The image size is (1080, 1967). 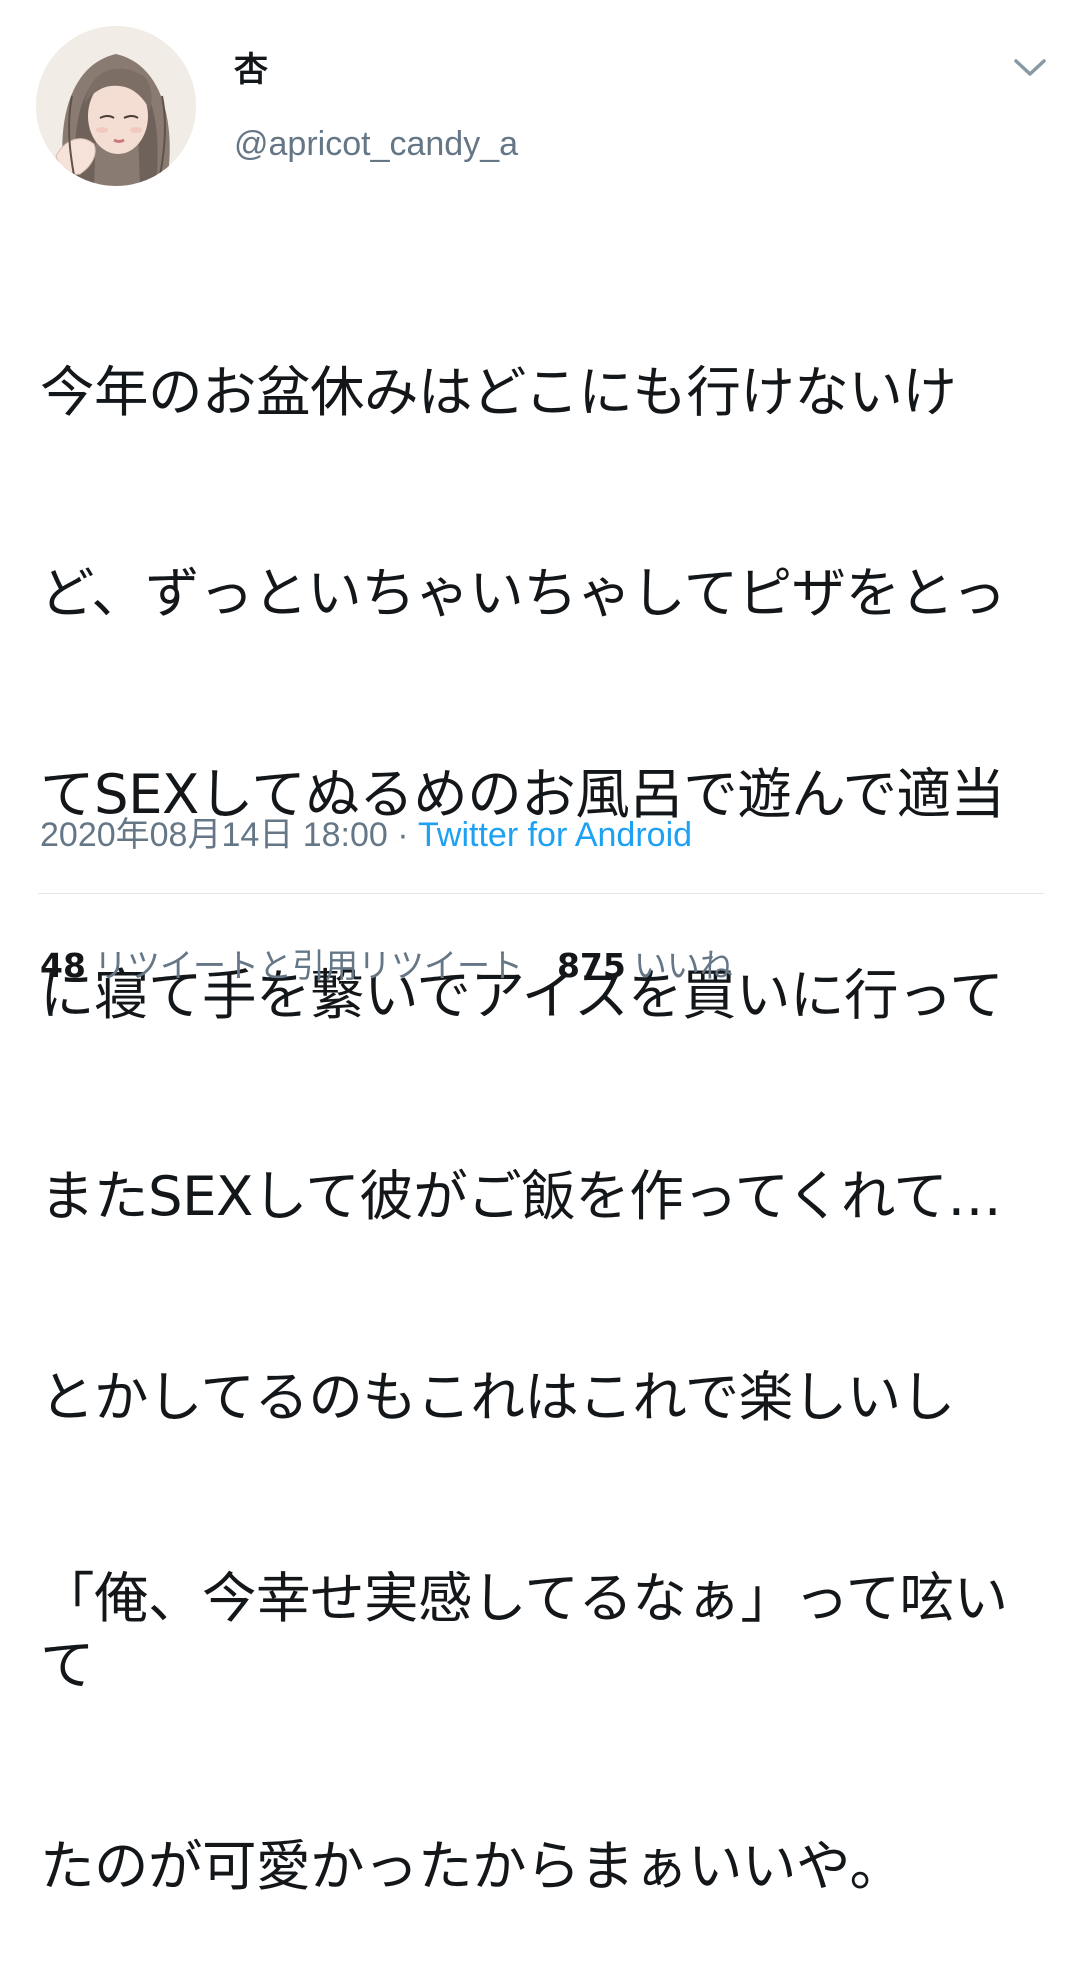 What do you see at coordinates (591, 965) in the screenshot?
I see `likes-count: 875` at bounding box center [591, 965].